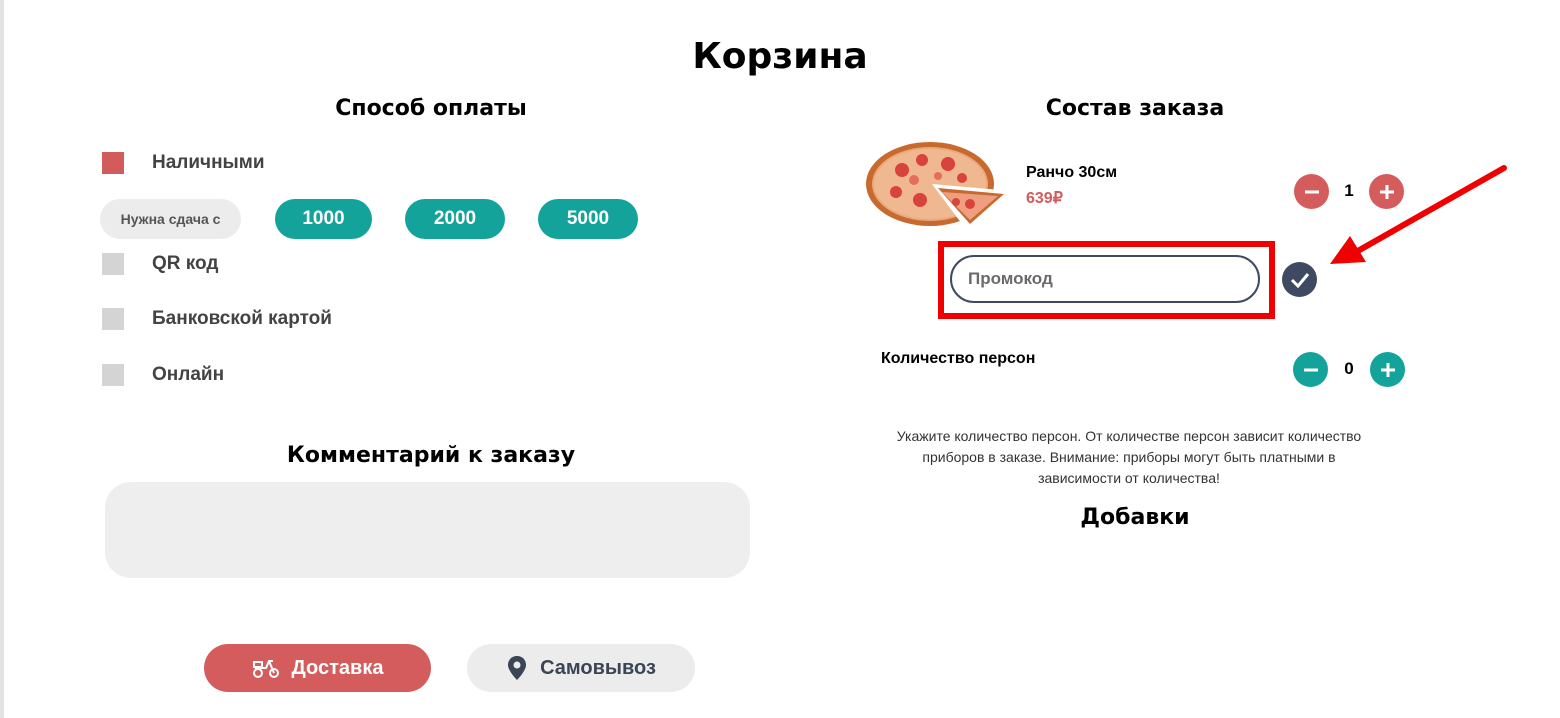  What do you see at coordinates (242, 318) in the screenshot?
I see `payment-label-card: Банковской картой` at bounding box center [242, 318].